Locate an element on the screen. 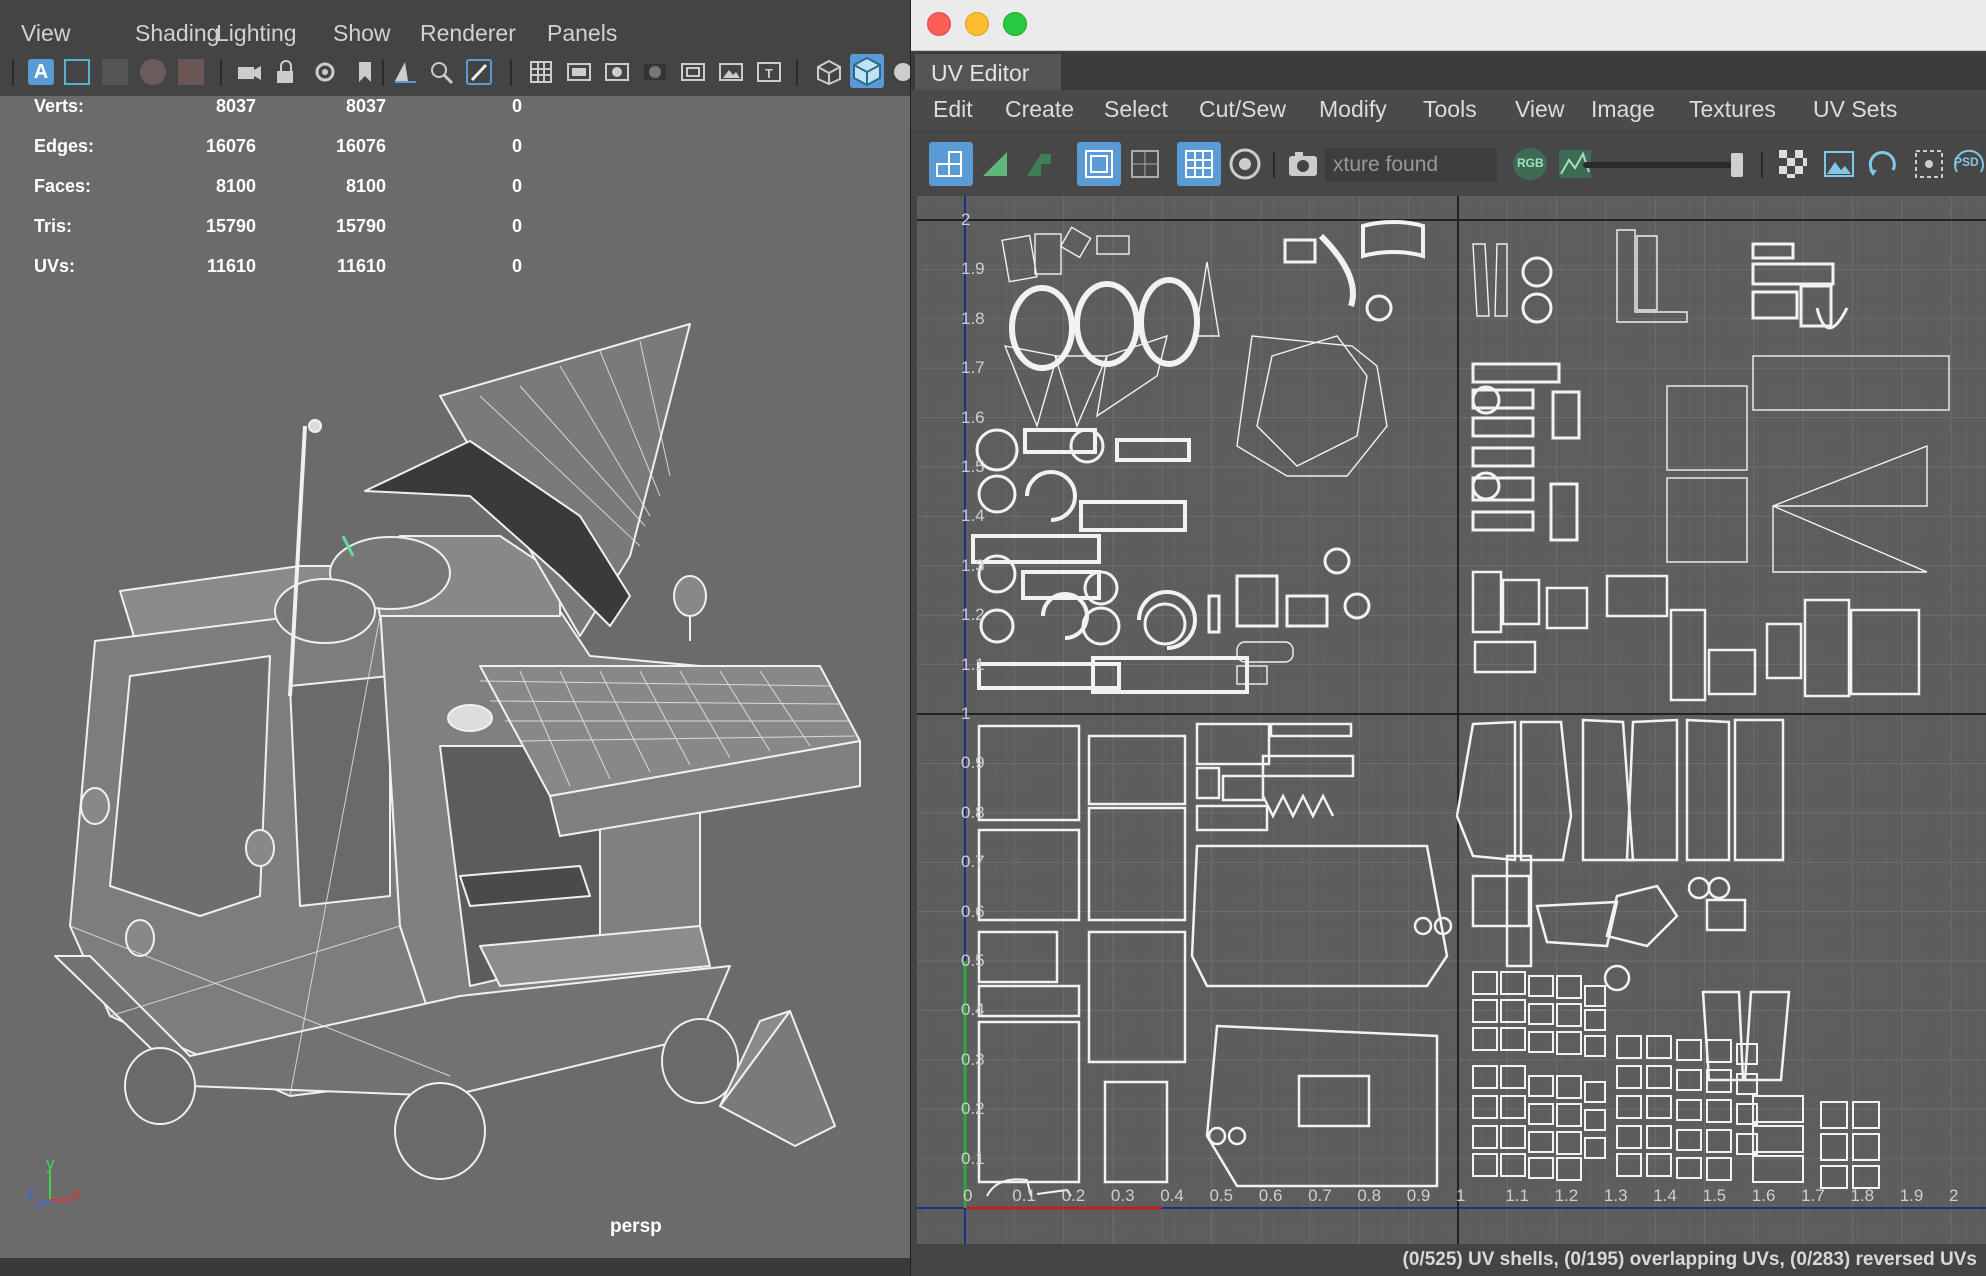  uv-snapshot-icon is located at coordinates (951, 164).